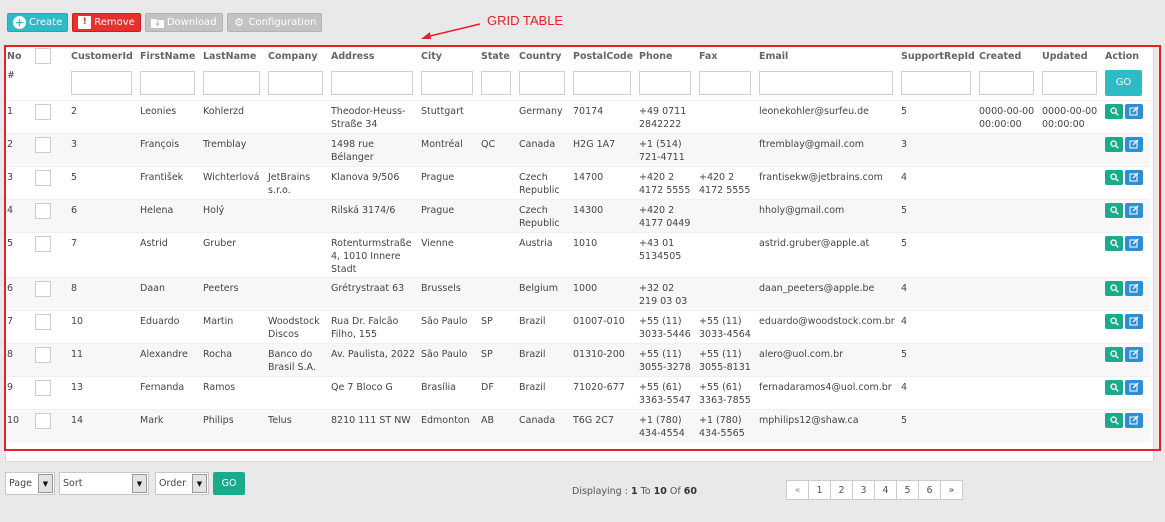 The height and width of the screenshot is (522, 1165). I want to click on col-header: Address, so click(375, 56).